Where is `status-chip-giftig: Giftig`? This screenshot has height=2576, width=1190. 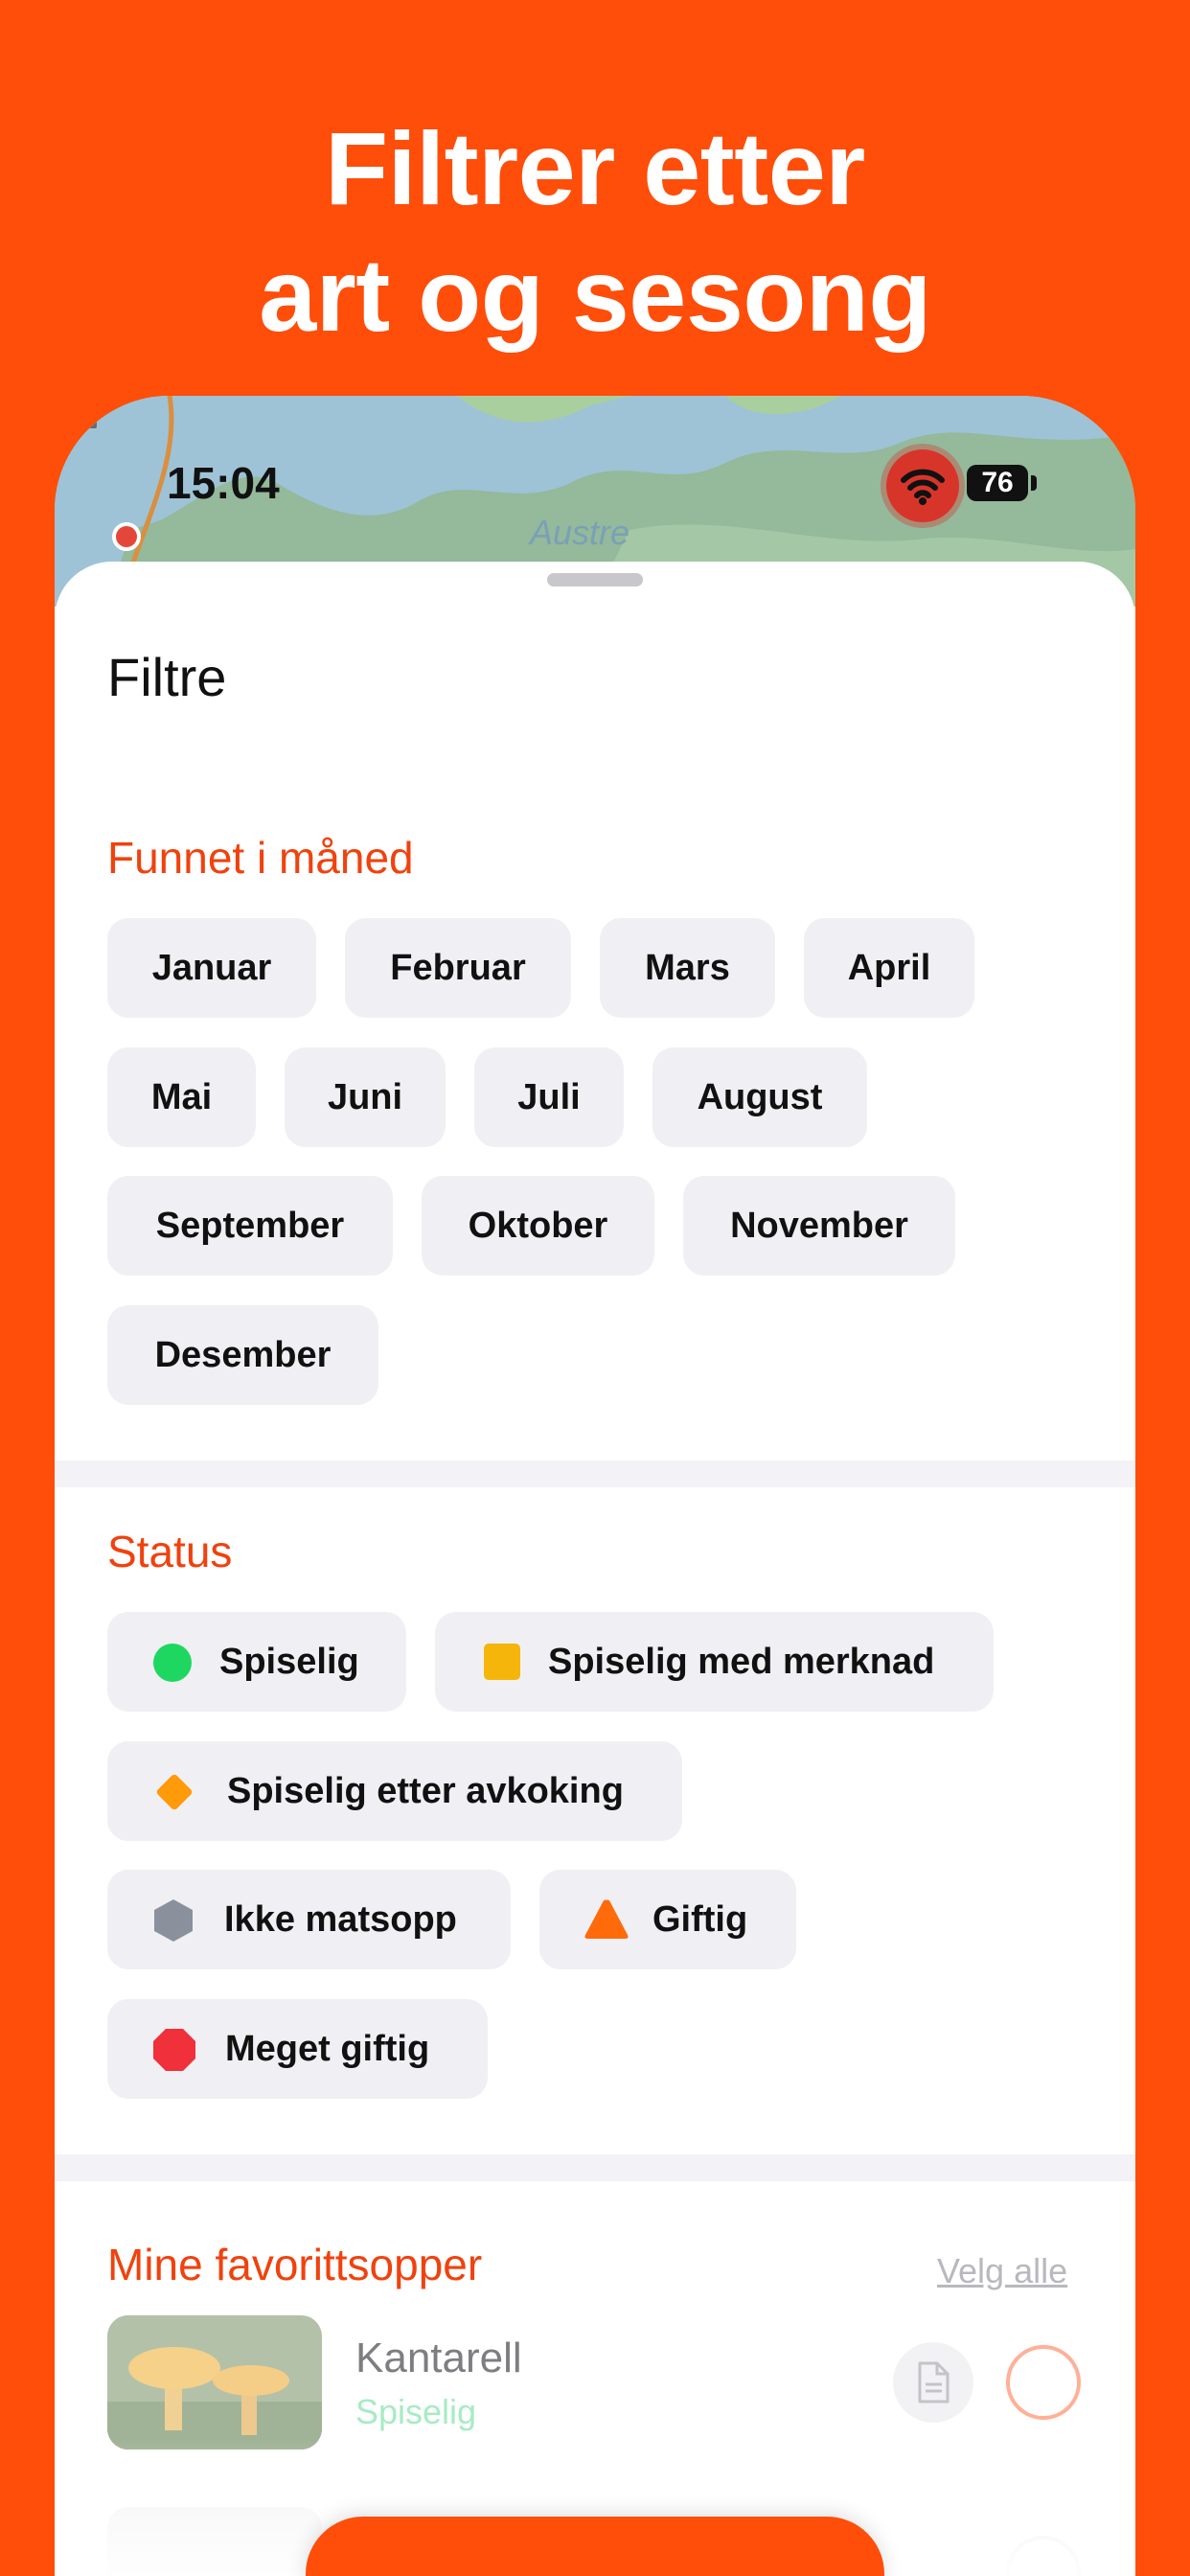
status-chip-giftig: Giftig is located at coordinates (668, 1919).